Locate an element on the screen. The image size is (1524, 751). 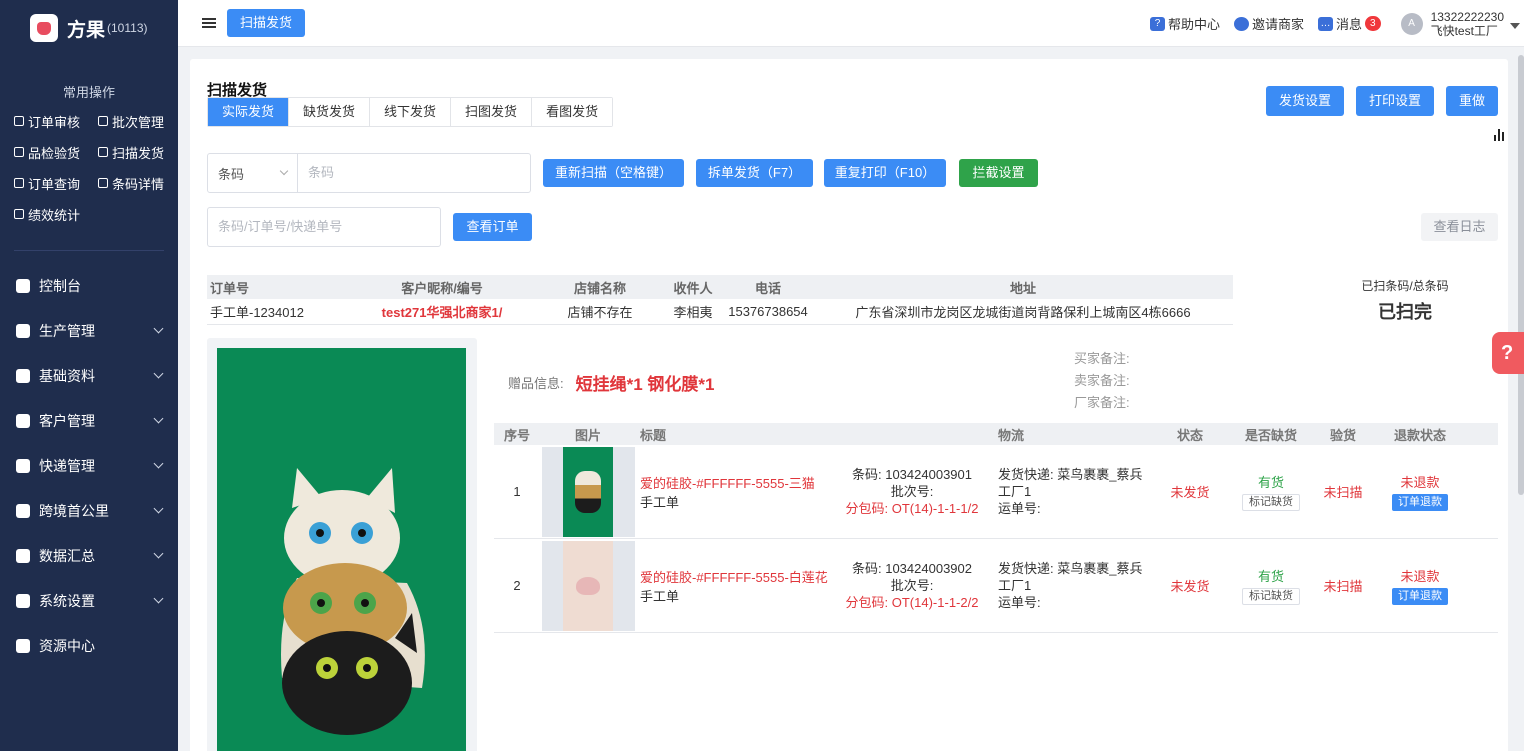
help-center-link: ? 帮助中心 is located at coordinates (1184, 23).